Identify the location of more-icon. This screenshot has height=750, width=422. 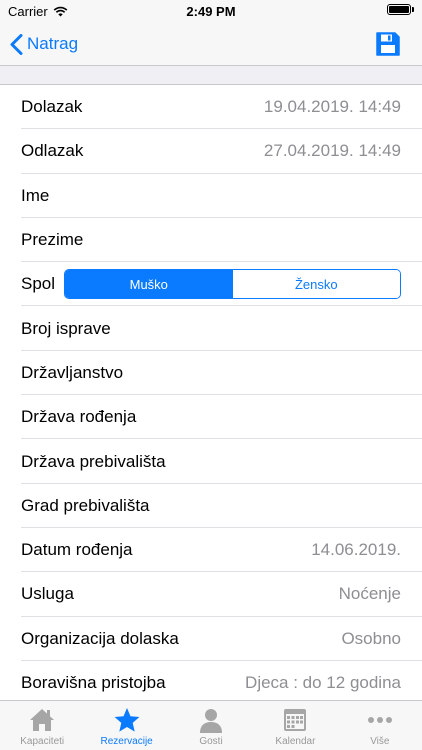
(379, 720).